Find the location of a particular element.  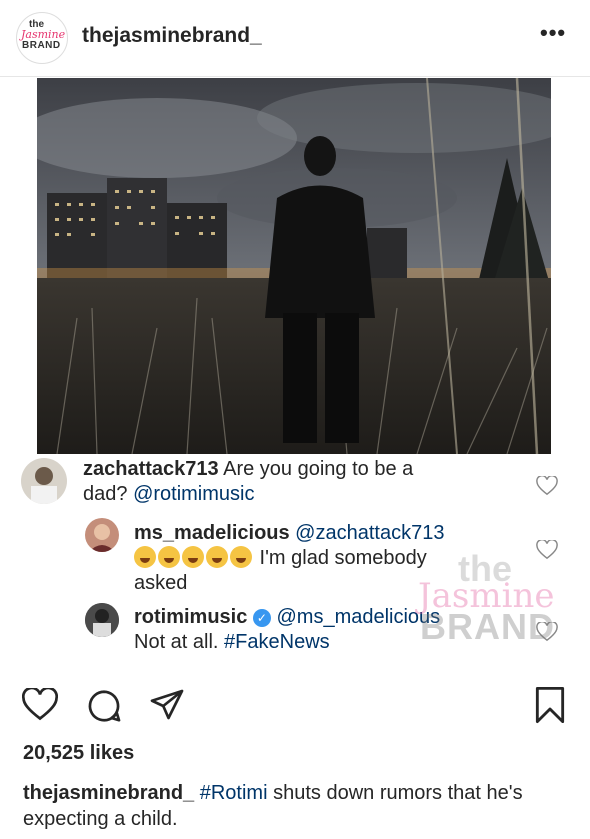

comment-username: rotimimusic is located at coordinates (190, 617).